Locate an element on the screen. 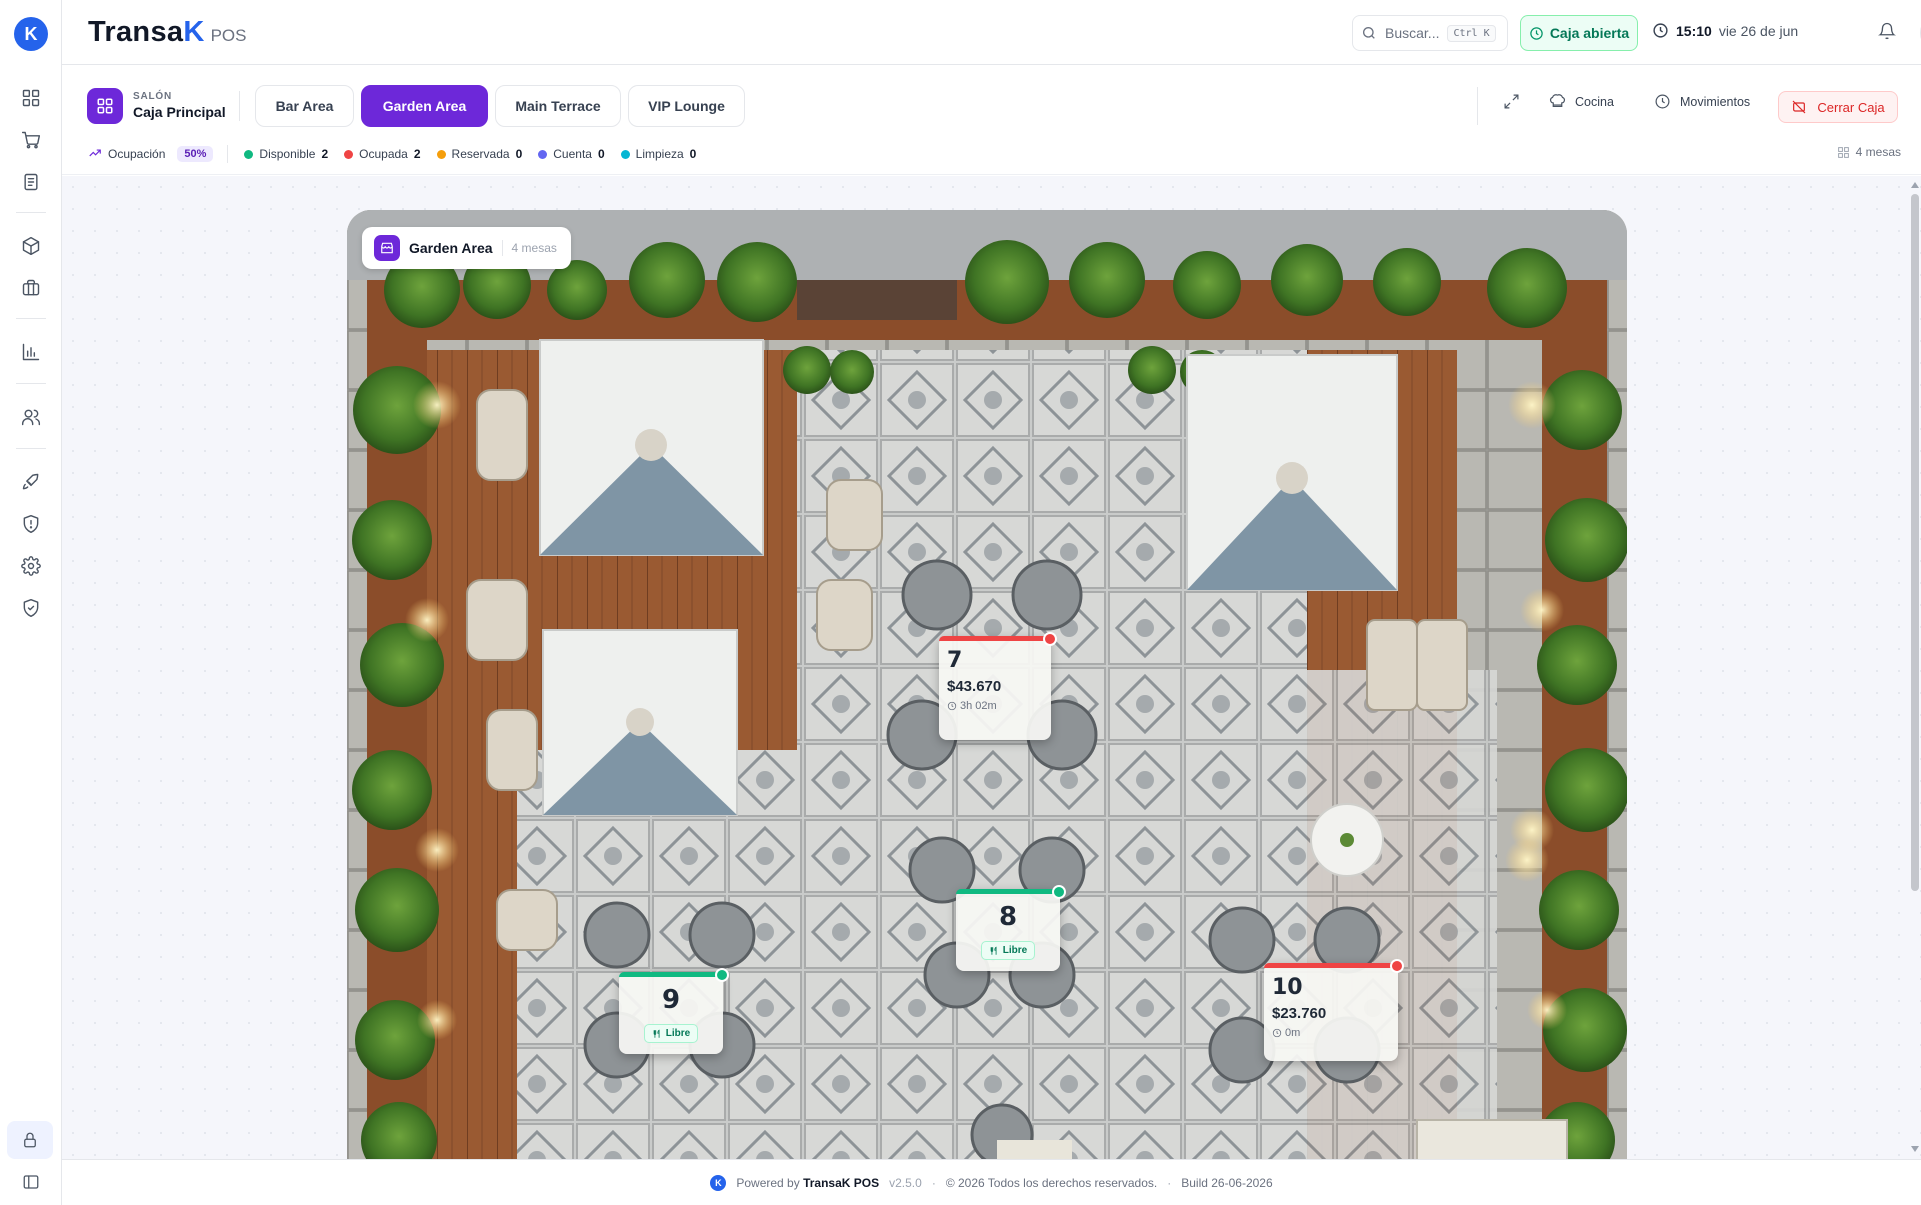 The height and width of the screenshot is (1205, 1921). grid-icon is located at coordinates (1843, 152).